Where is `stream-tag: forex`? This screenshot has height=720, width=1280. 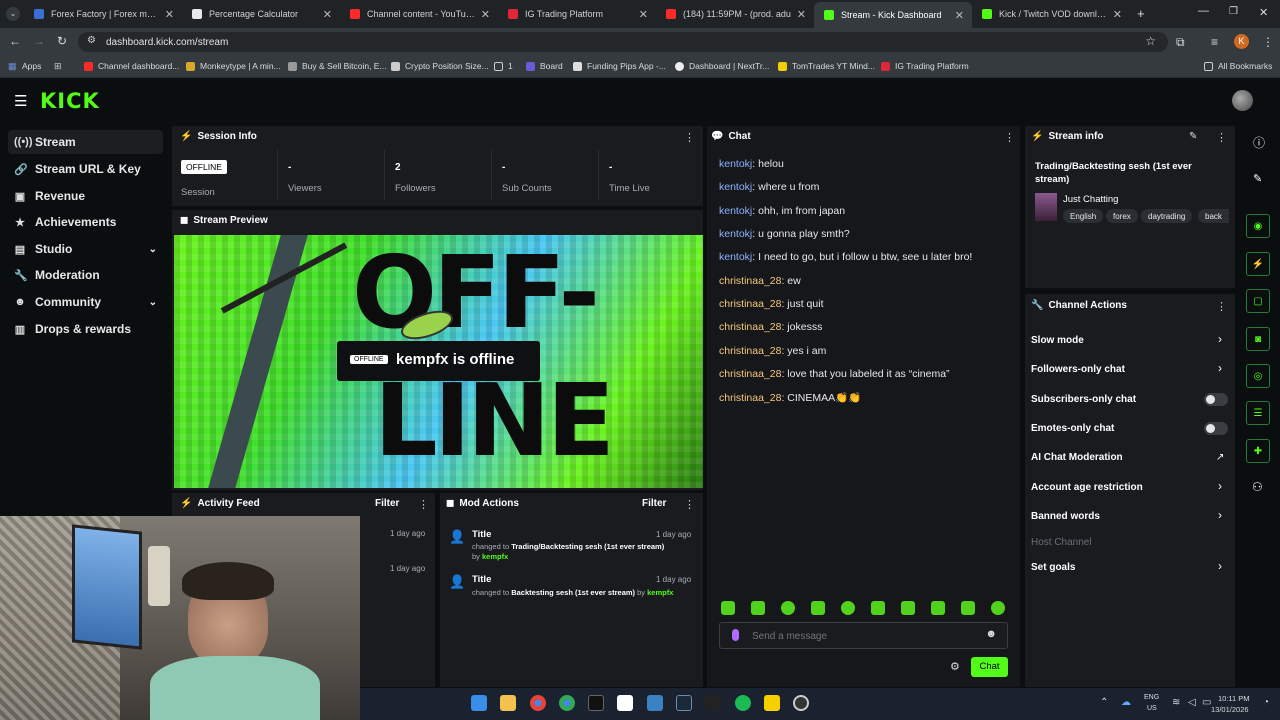
stream-tag: forex is located at coordinates (1122, 216).